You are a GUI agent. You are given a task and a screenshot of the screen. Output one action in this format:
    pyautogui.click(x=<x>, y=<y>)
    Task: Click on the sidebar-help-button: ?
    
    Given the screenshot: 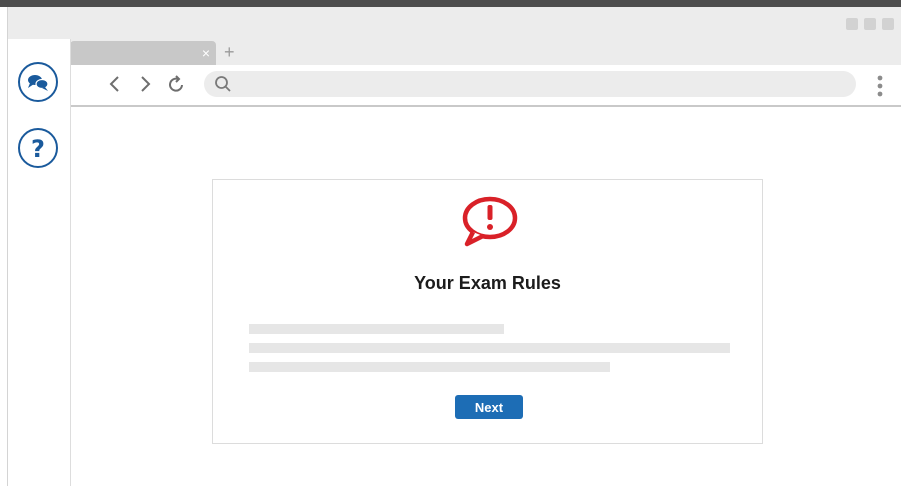 What is the action you would take?
    pyautogui.click(x=38, y=148)
    